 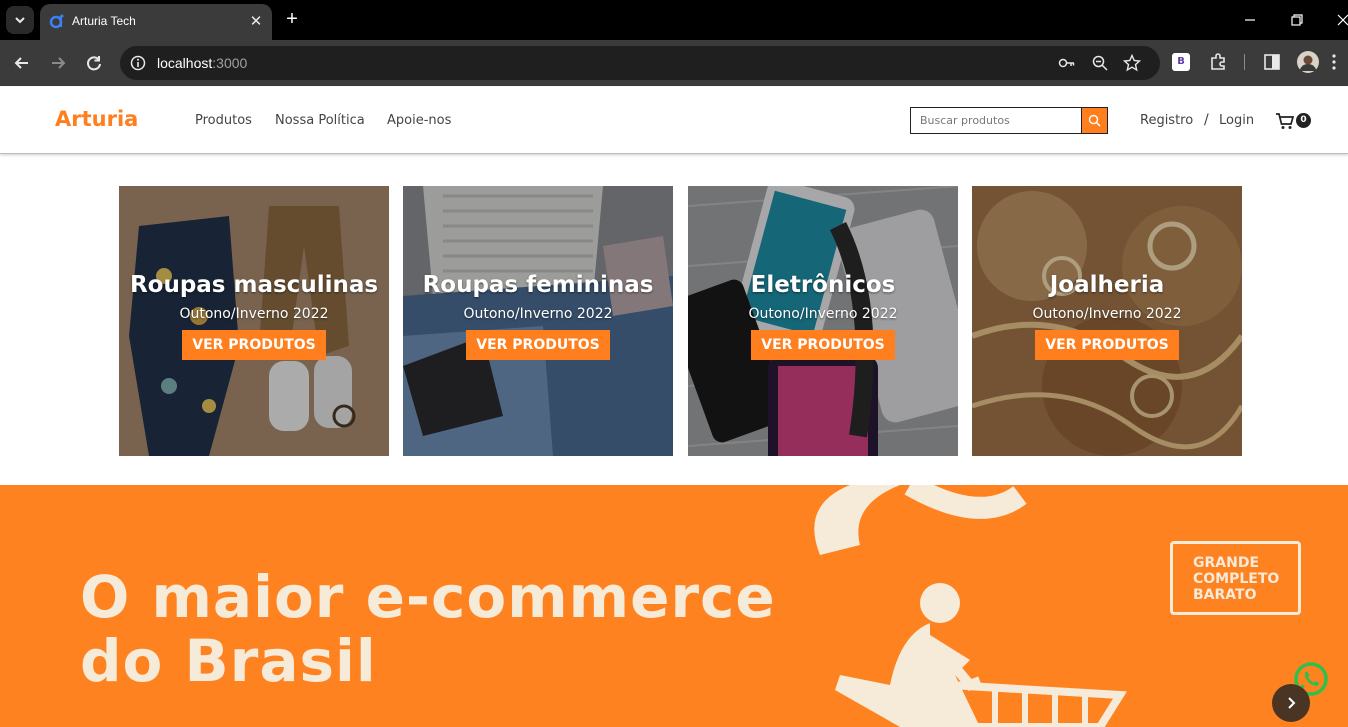 I want to click on new-tab-button: +, so click(x=292, y=19).